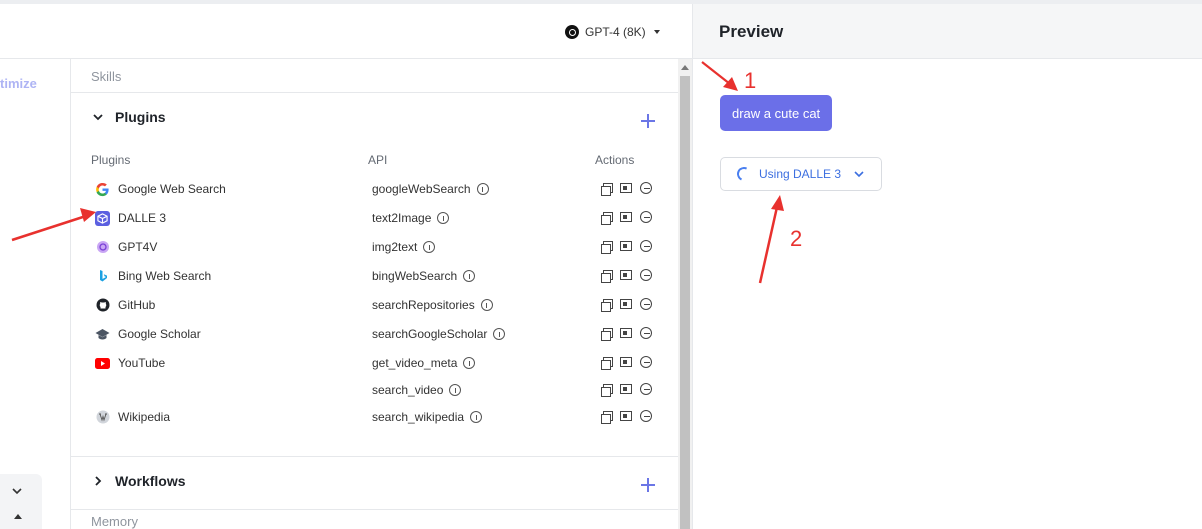 The height and width of the screenshot is (529, 1202). What do you see at coordinates (744, 174) in the screenshot?
I see `loading-spinner-icon` at bounding box center [744, 174].